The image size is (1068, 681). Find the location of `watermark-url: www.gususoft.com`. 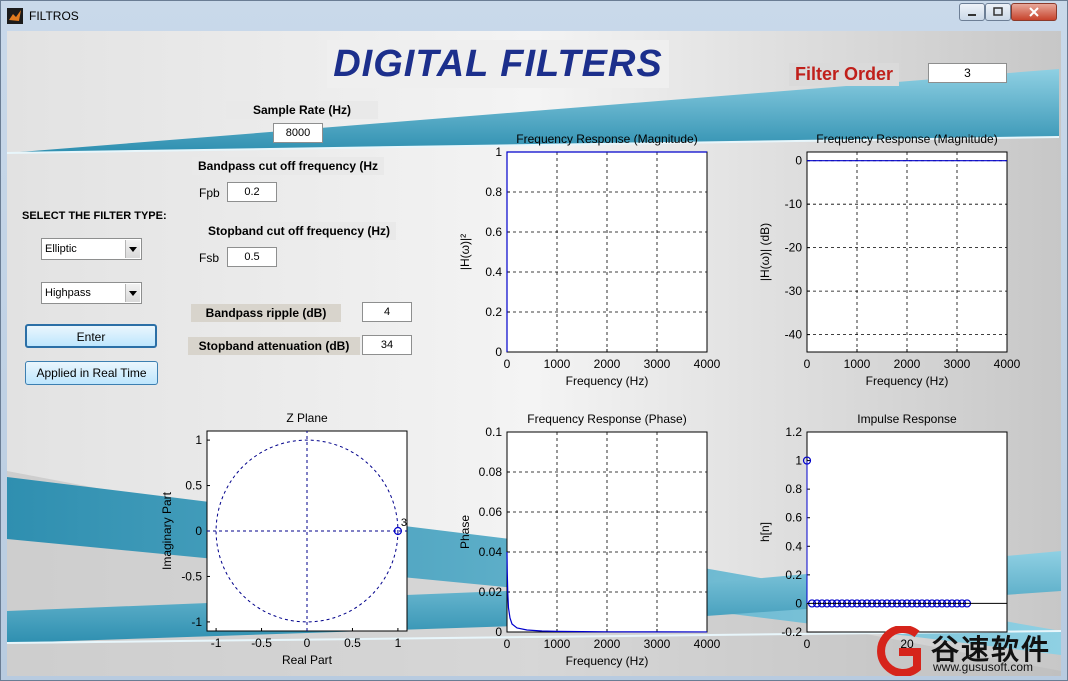

watermark-url: www.gususoft.com is located at coordinates (983, 667).